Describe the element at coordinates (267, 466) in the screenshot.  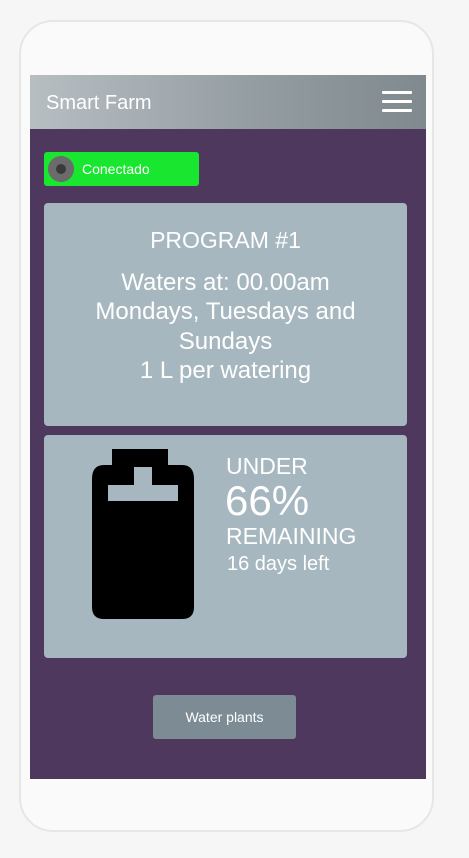
I see `tank-under-label: UNDER` at that location.